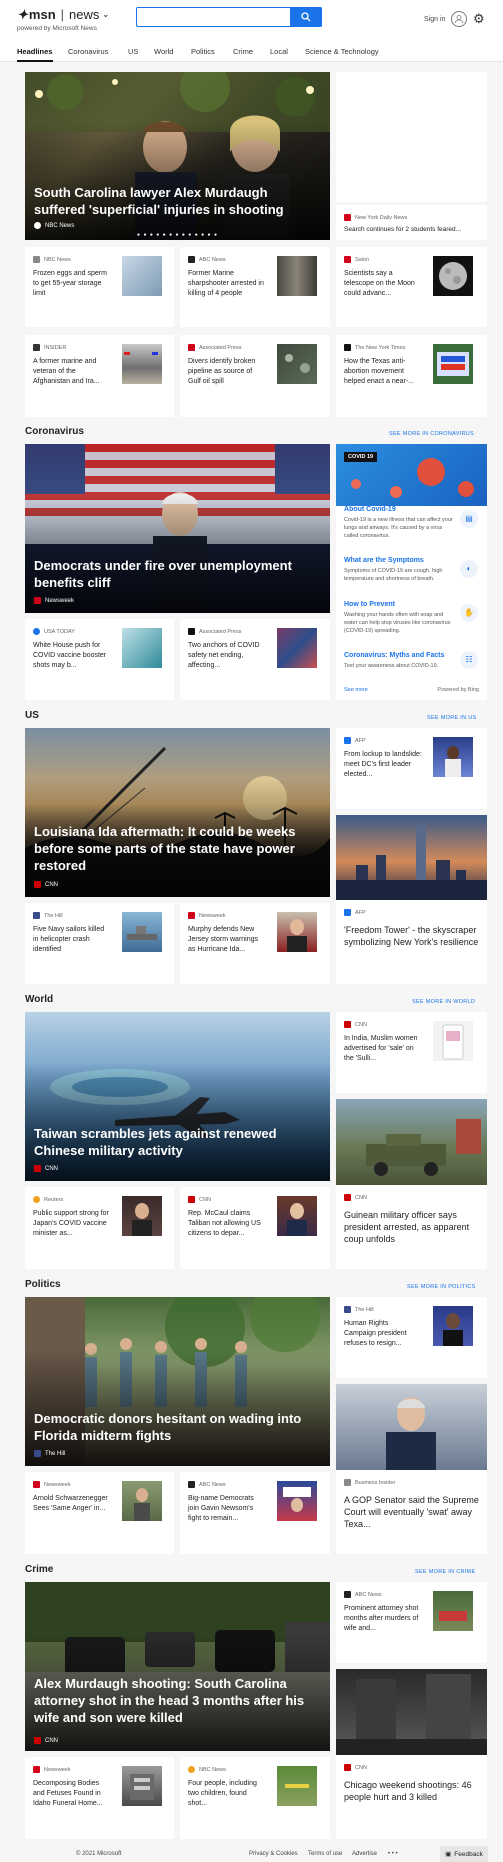  What do you see at coordinates (177, 235) in the screenshot?
I see `carousel-dots: ● ● ● ● ● ● ● ● ● ● ● ● ●` at bounding box center [177, 235].